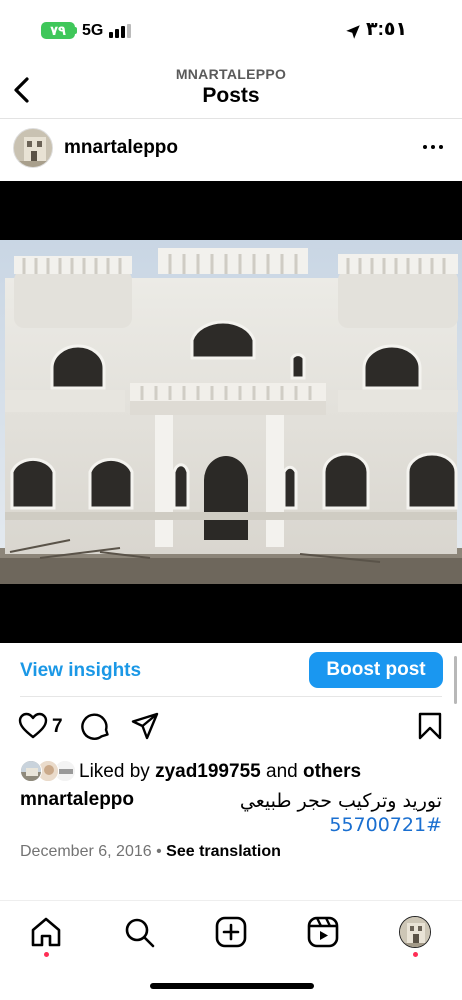 The width and height of the screenshot is (462, 1000). Describe the element at coordinates (323, 932) in the screenshot. I see `reels-icon` at that location.